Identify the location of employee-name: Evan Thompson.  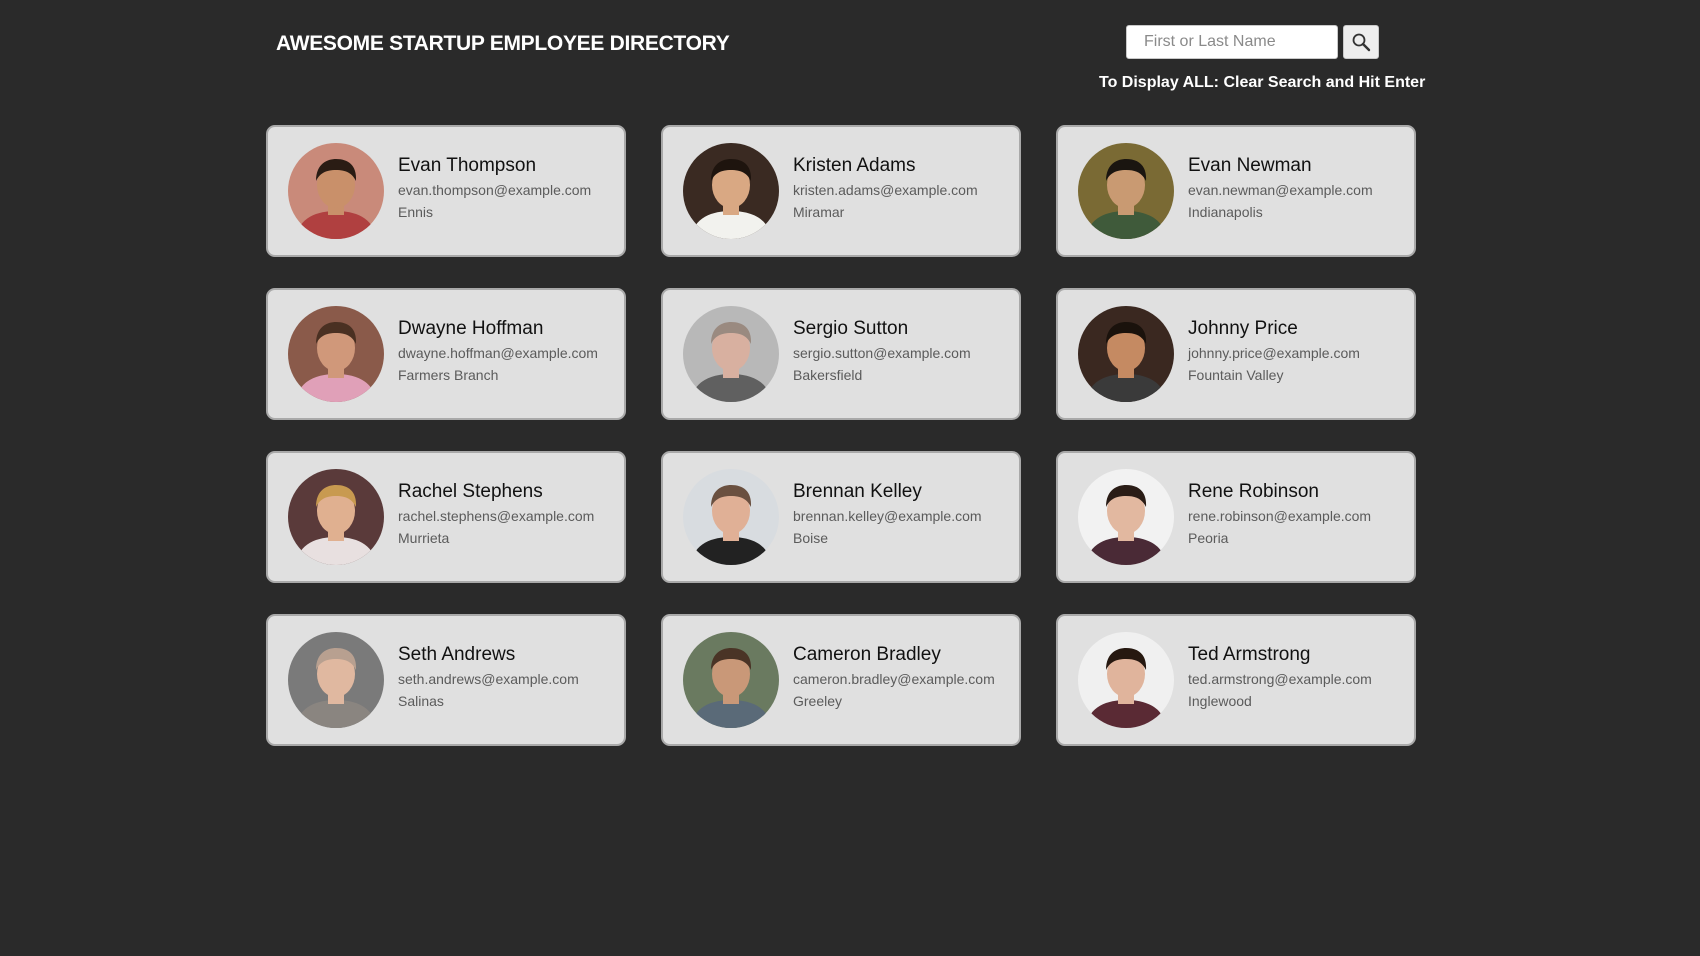
(467, 165).